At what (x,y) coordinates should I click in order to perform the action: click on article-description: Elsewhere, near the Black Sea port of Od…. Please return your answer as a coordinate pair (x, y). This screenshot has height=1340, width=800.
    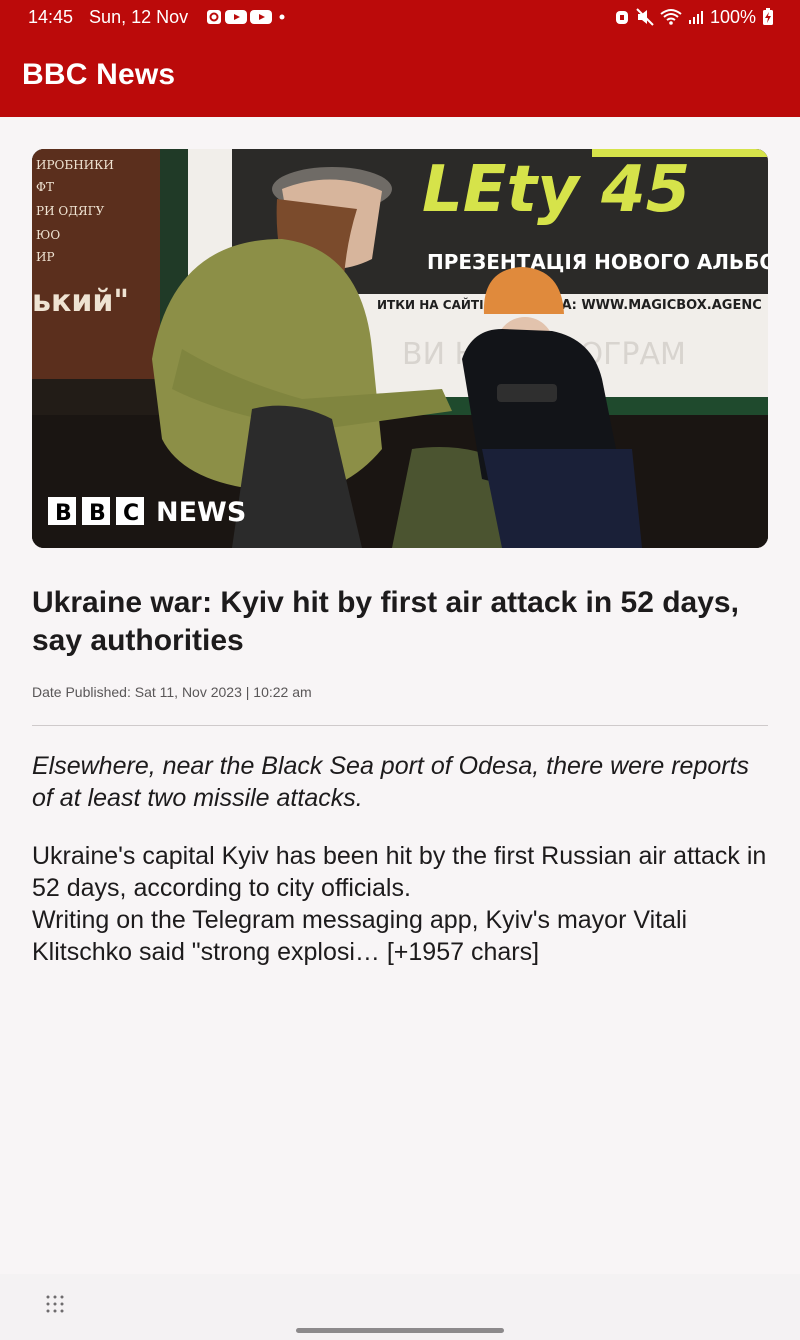
    Looking at the image, I should click on (391, 782).